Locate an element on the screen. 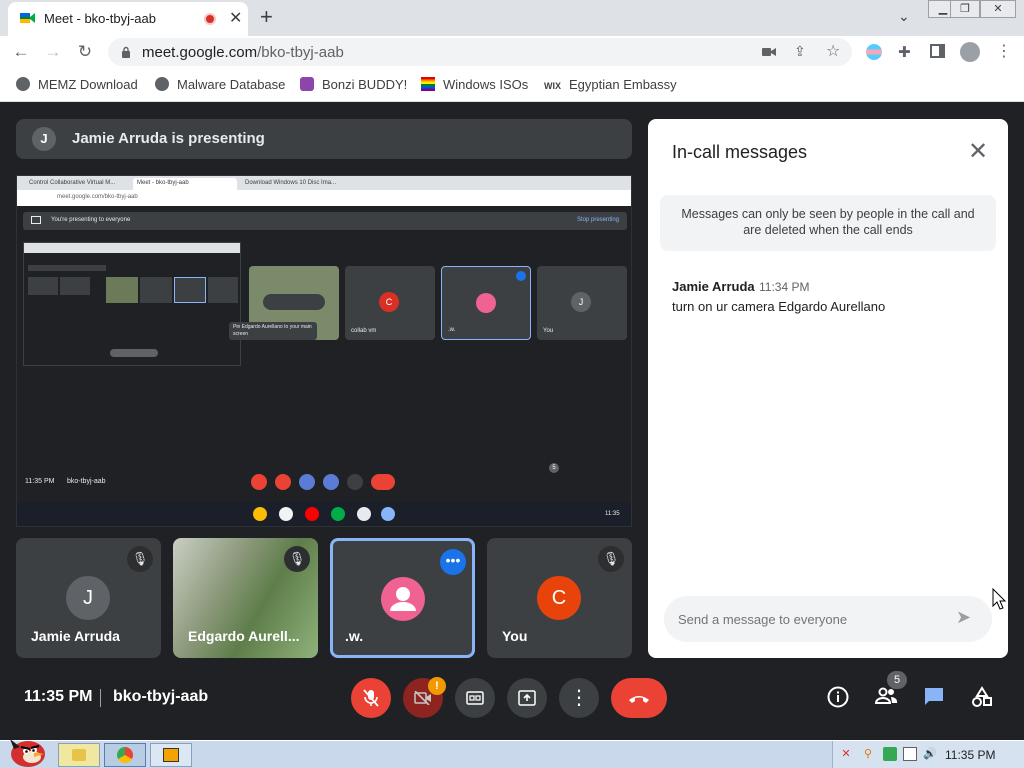 Image resolution: width=1024 pixels, height=768 pixels. shared-tile-name: You is located at coordinates (548, 331).